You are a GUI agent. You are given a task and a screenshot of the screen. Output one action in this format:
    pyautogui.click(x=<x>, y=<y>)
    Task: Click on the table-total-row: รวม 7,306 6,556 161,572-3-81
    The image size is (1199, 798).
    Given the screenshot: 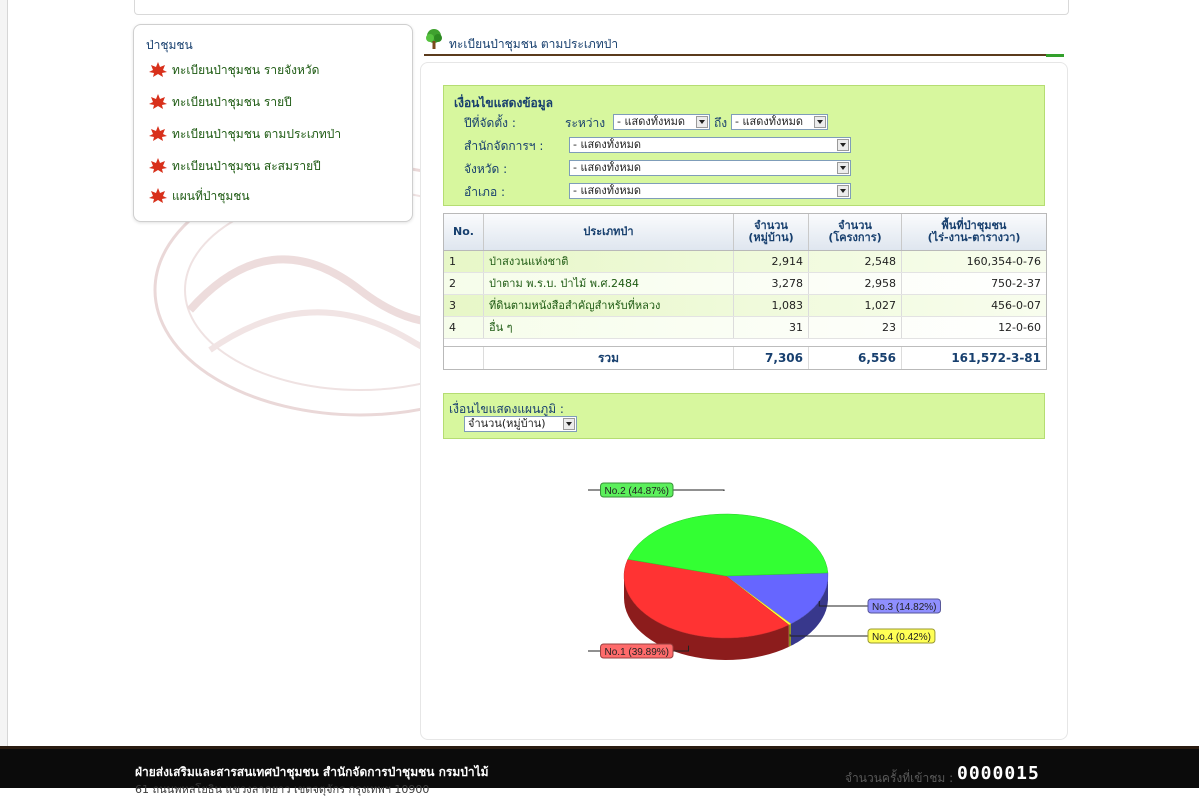 What is the action you would take?
    pyautogui.click(x=745, y=357)
    